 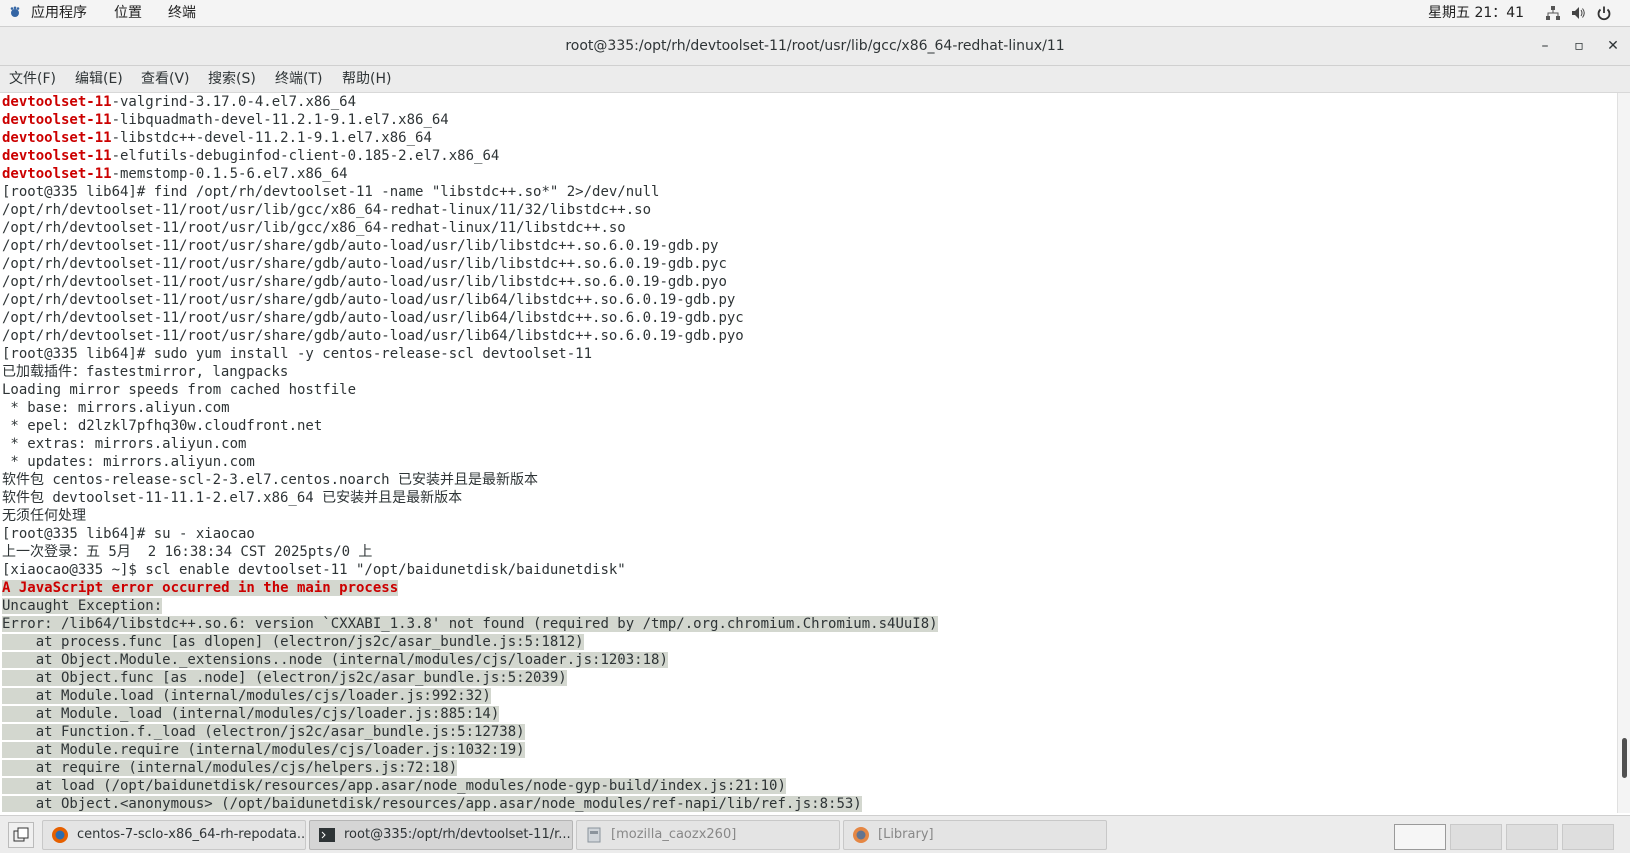 What do you see at coordinates (128, 13) in the screenshot?
I see `places-menu: 位置` at bounding box center [128, 13].